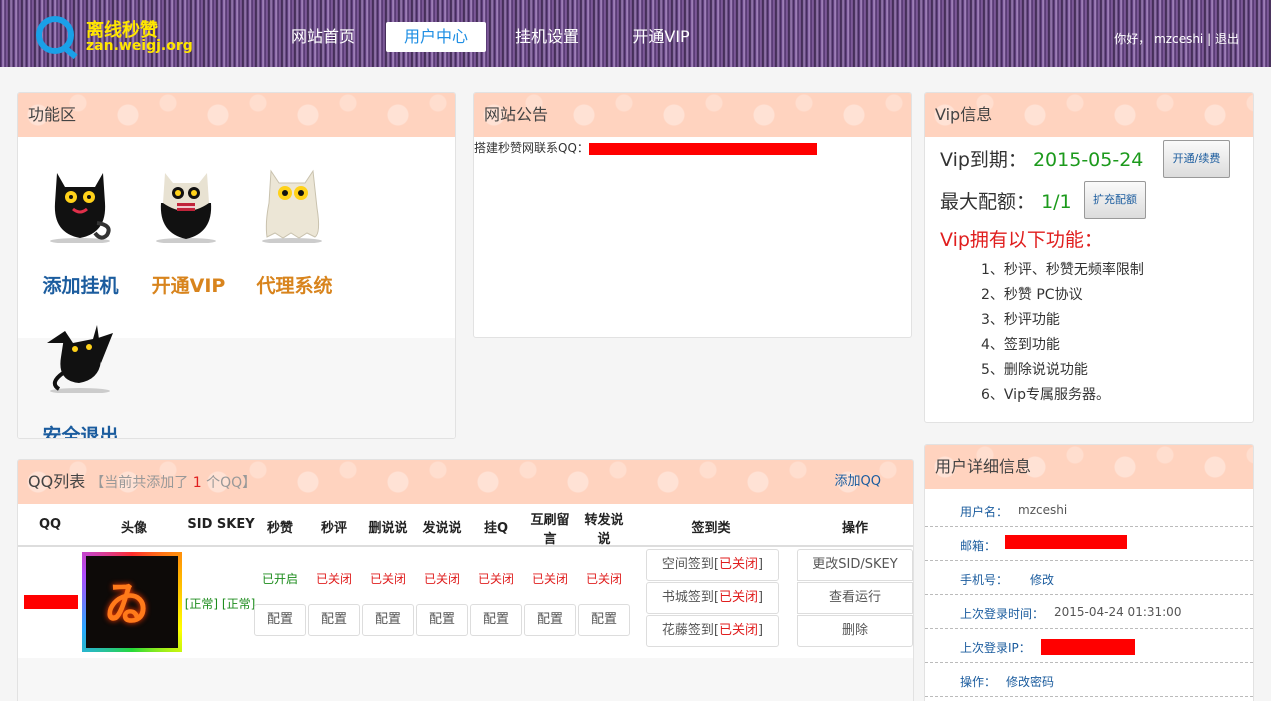  I want to click on qq-avatar: ゐ, so click(132, 602).